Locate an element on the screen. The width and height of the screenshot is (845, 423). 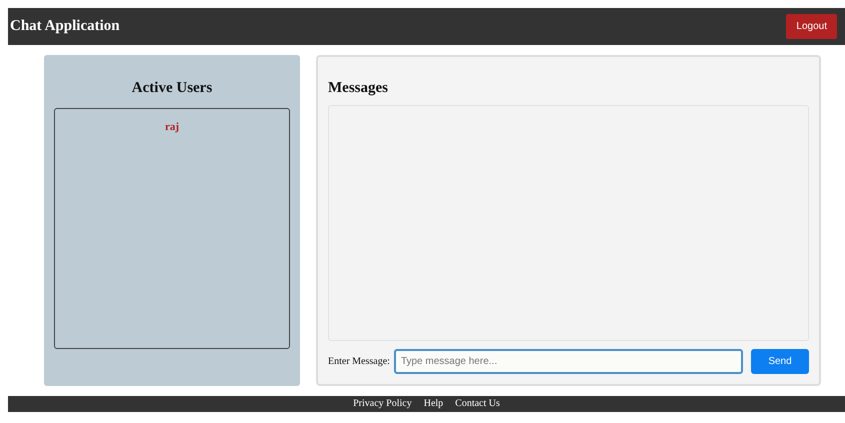
footer-link: Privacy Policy is located at coordinates (382, 404).